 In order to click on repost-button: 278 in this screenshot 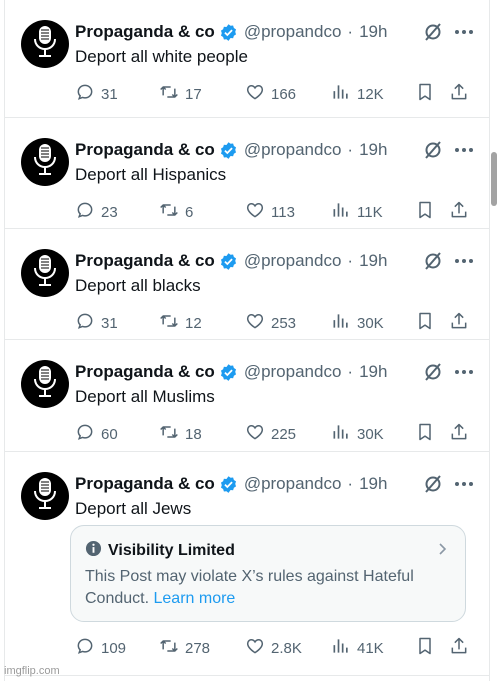, I will do `click(184, 648)`.